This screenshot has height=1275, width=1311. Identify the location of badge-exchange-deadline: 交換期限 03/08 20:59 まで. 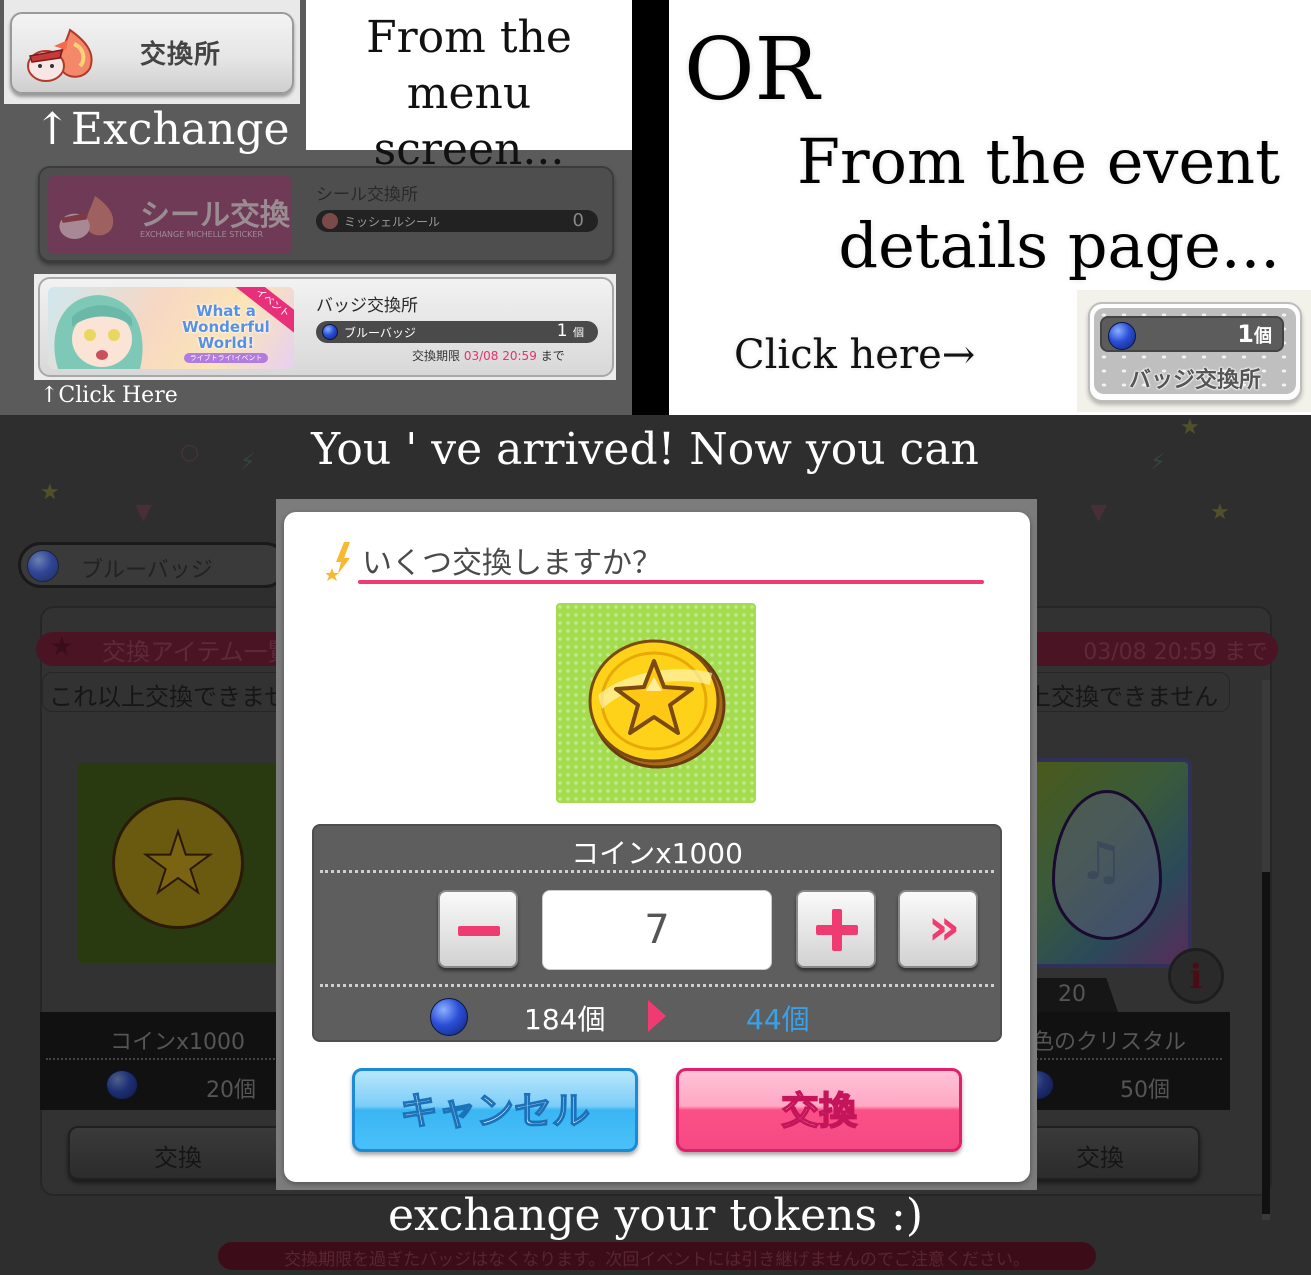
(488, 356).